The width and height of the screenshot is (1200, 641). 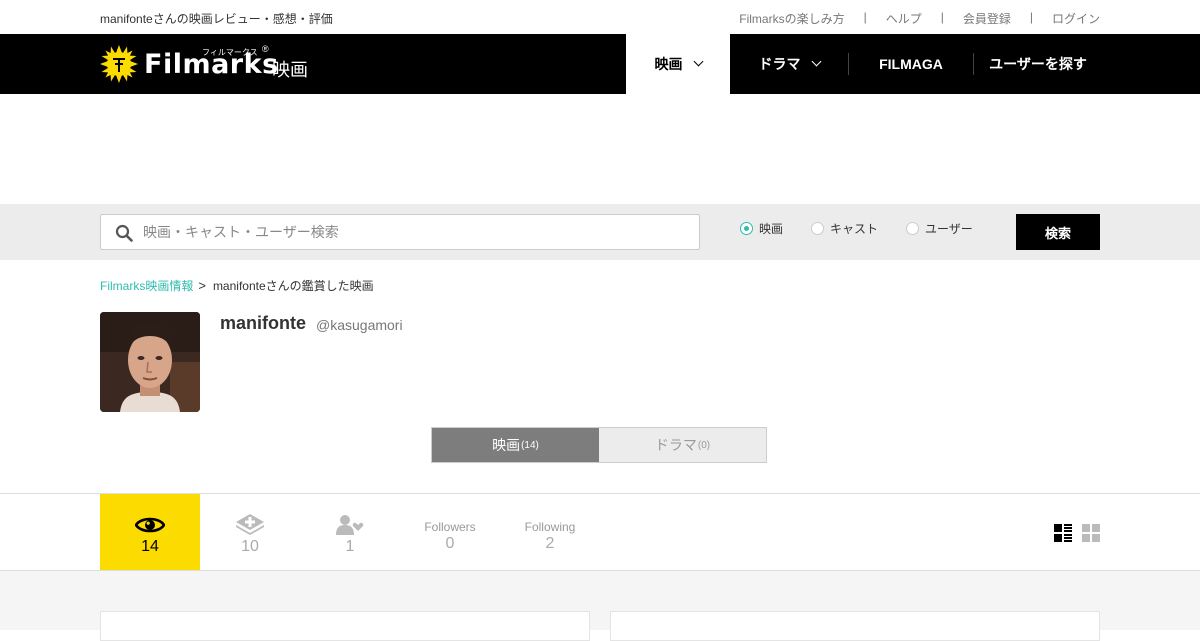 I want to click on filmarks-logo: Filmarks フィルマークス ® 映画, so click(x=204, y=64).